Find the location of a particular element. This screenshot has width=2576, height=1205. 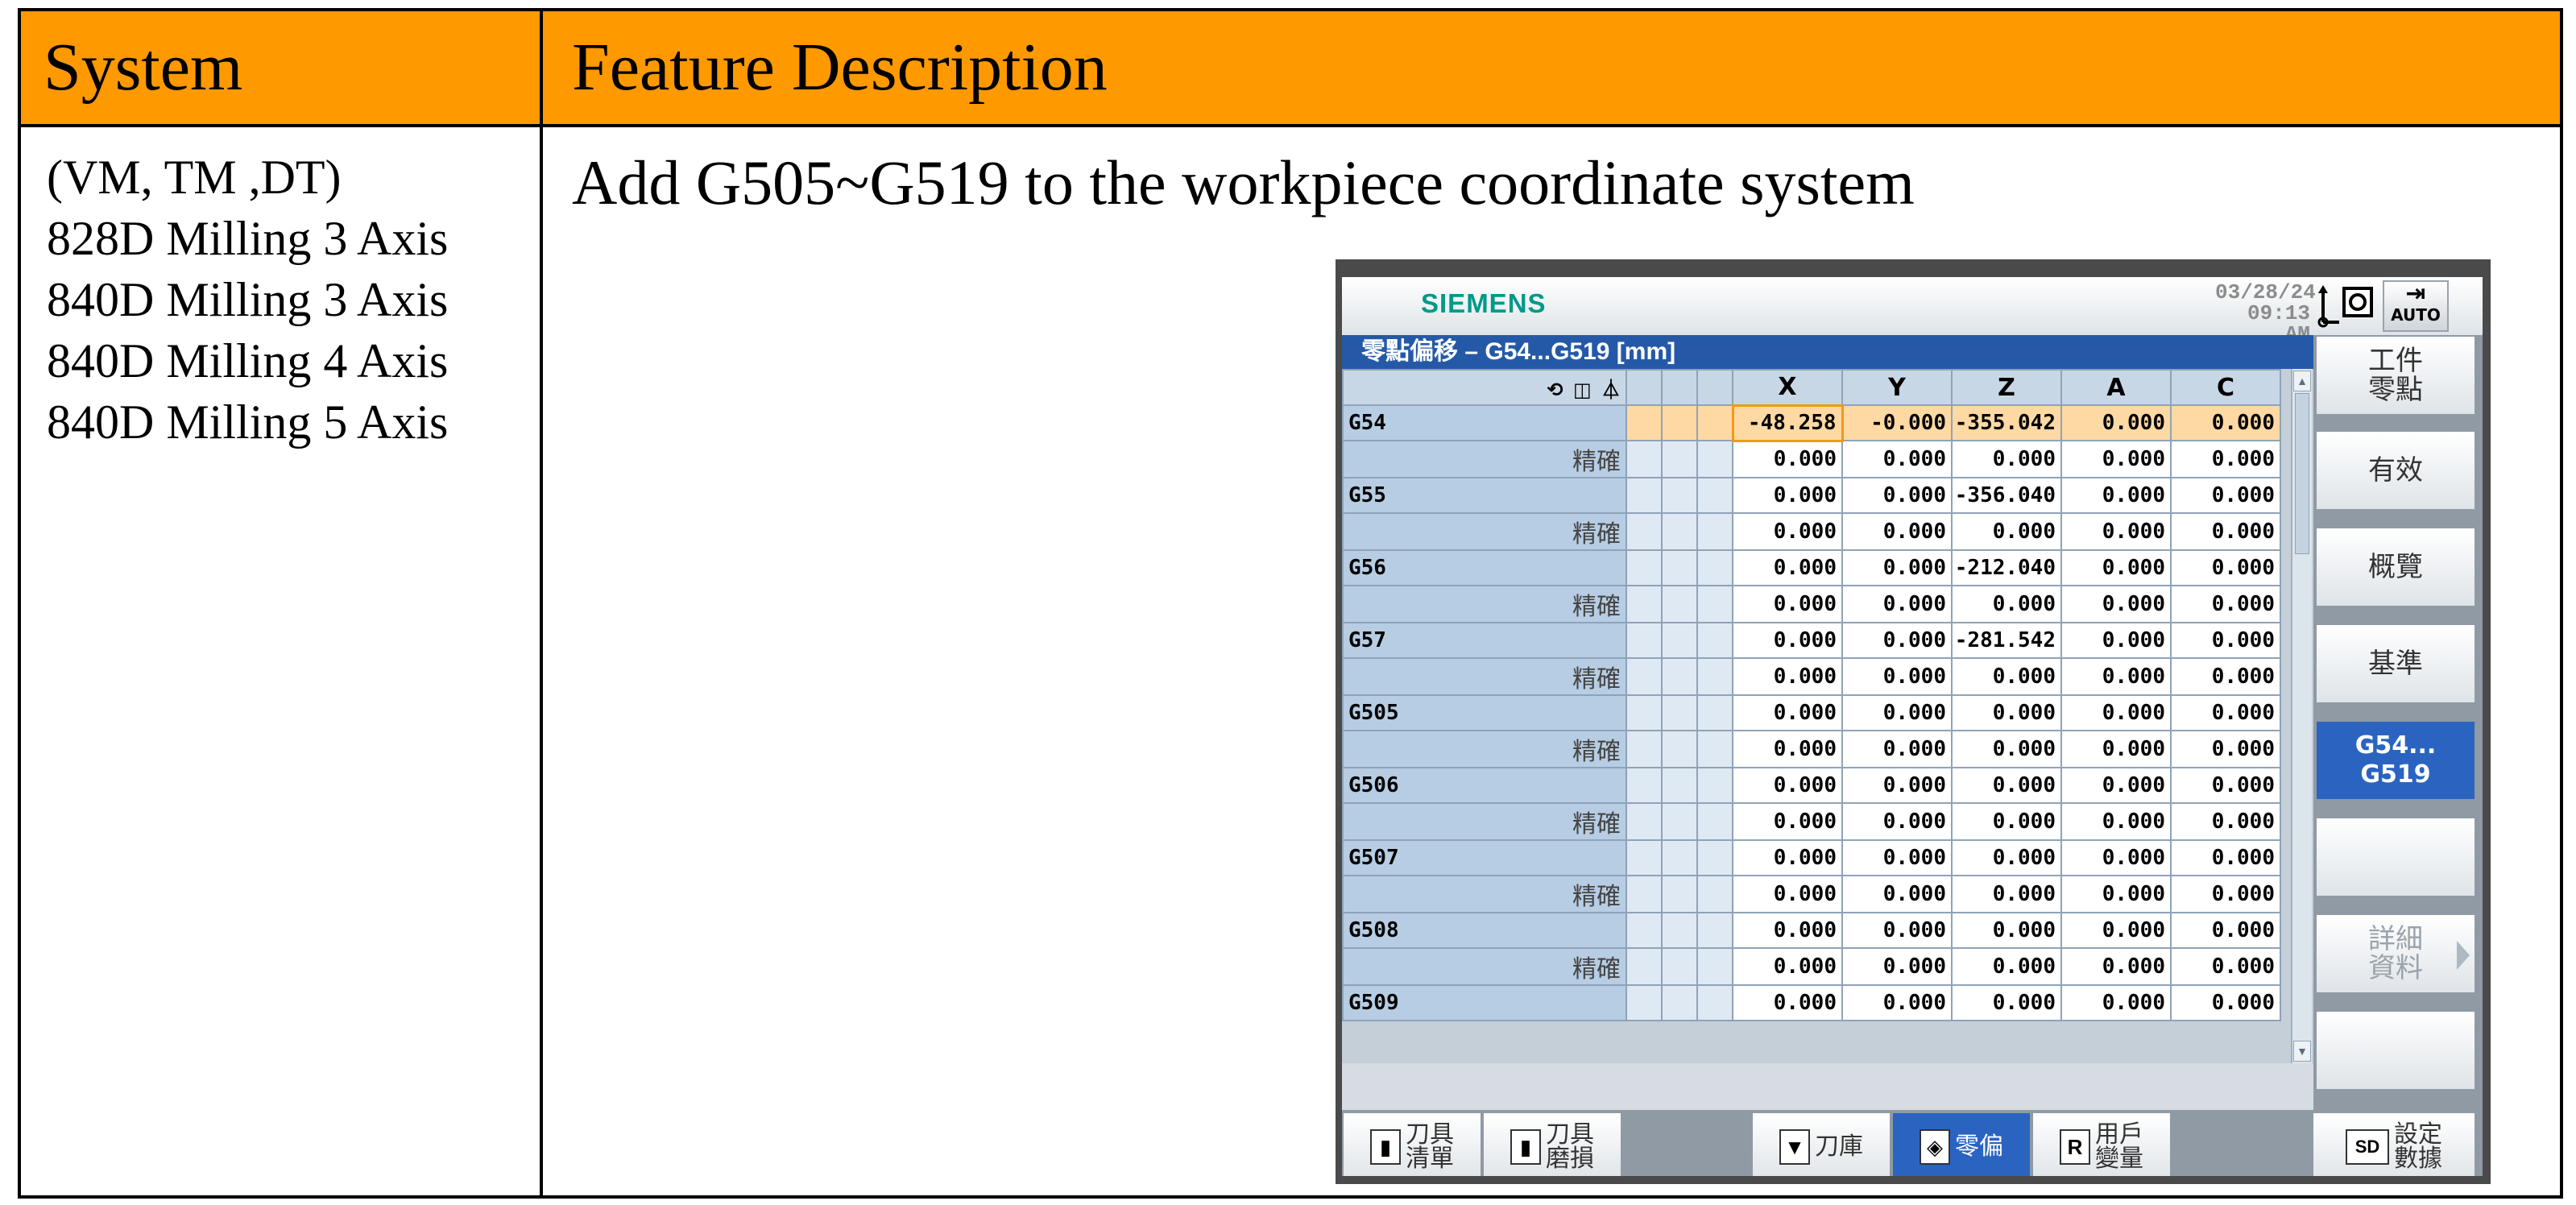

offset-row-g507: G507 0.000 0.000 0.000 0.000 0.000 is located at coordinates (1811, 858).